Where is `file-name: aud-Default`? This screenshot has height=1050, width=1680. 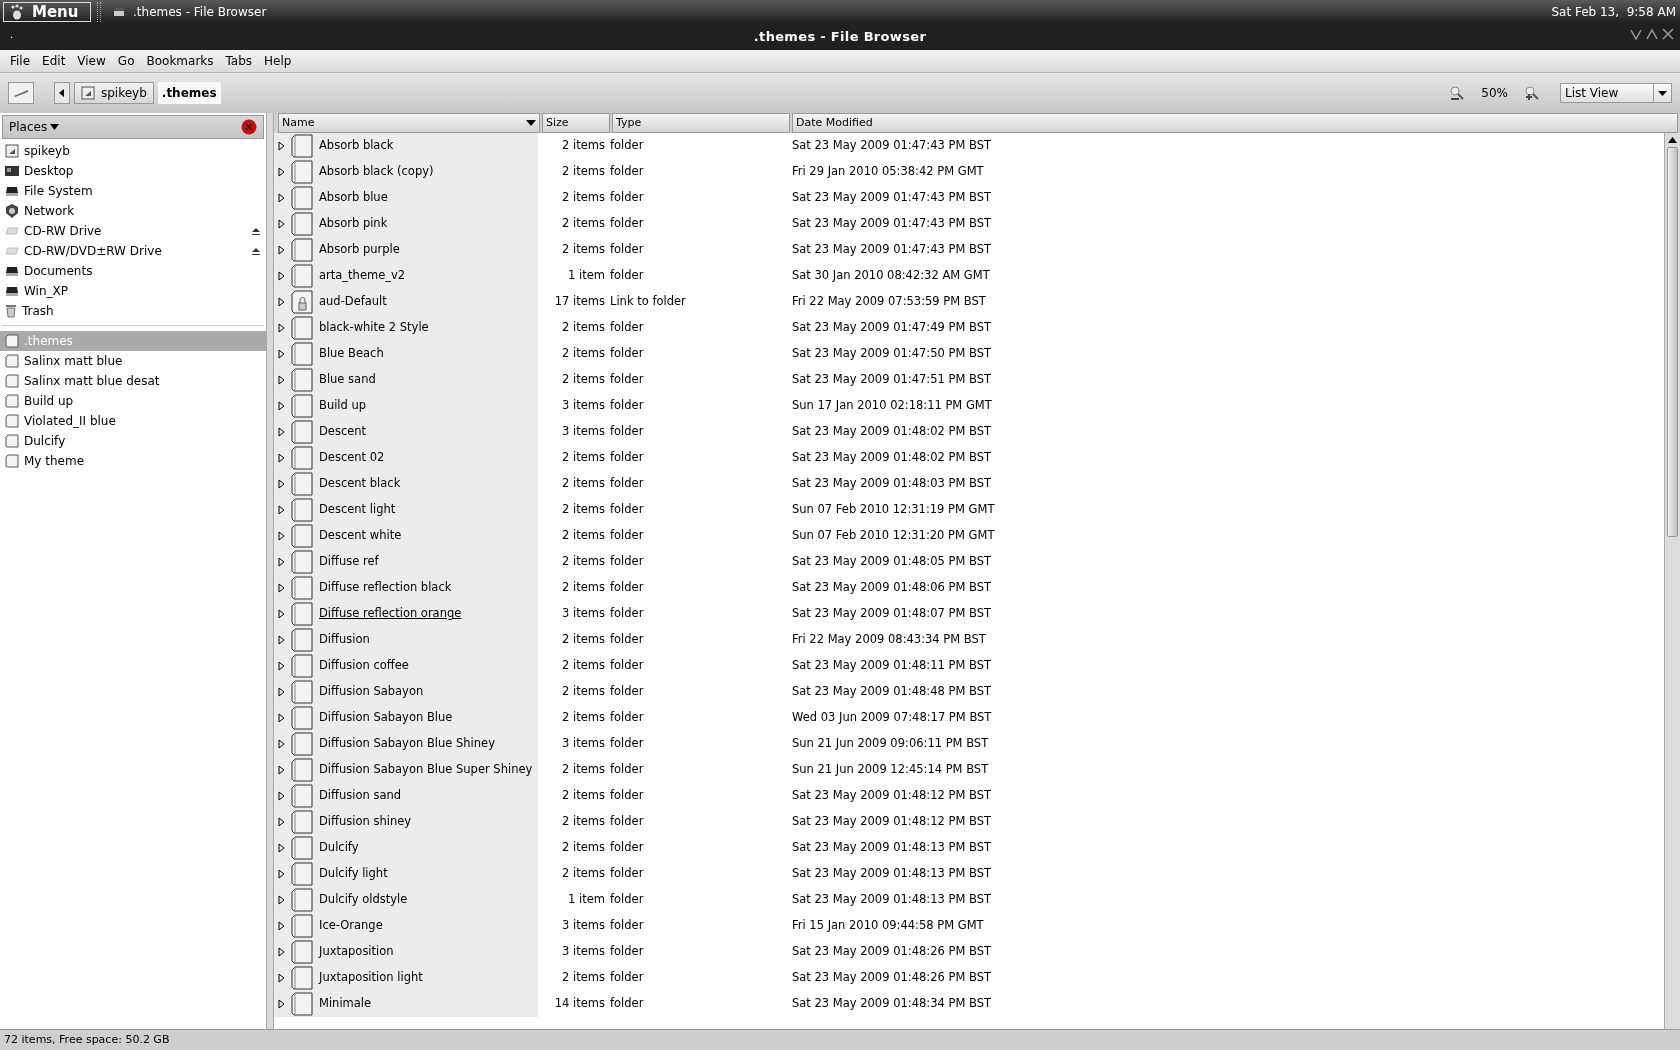
file-name: aud-Default is located at coordinates (353, 302).